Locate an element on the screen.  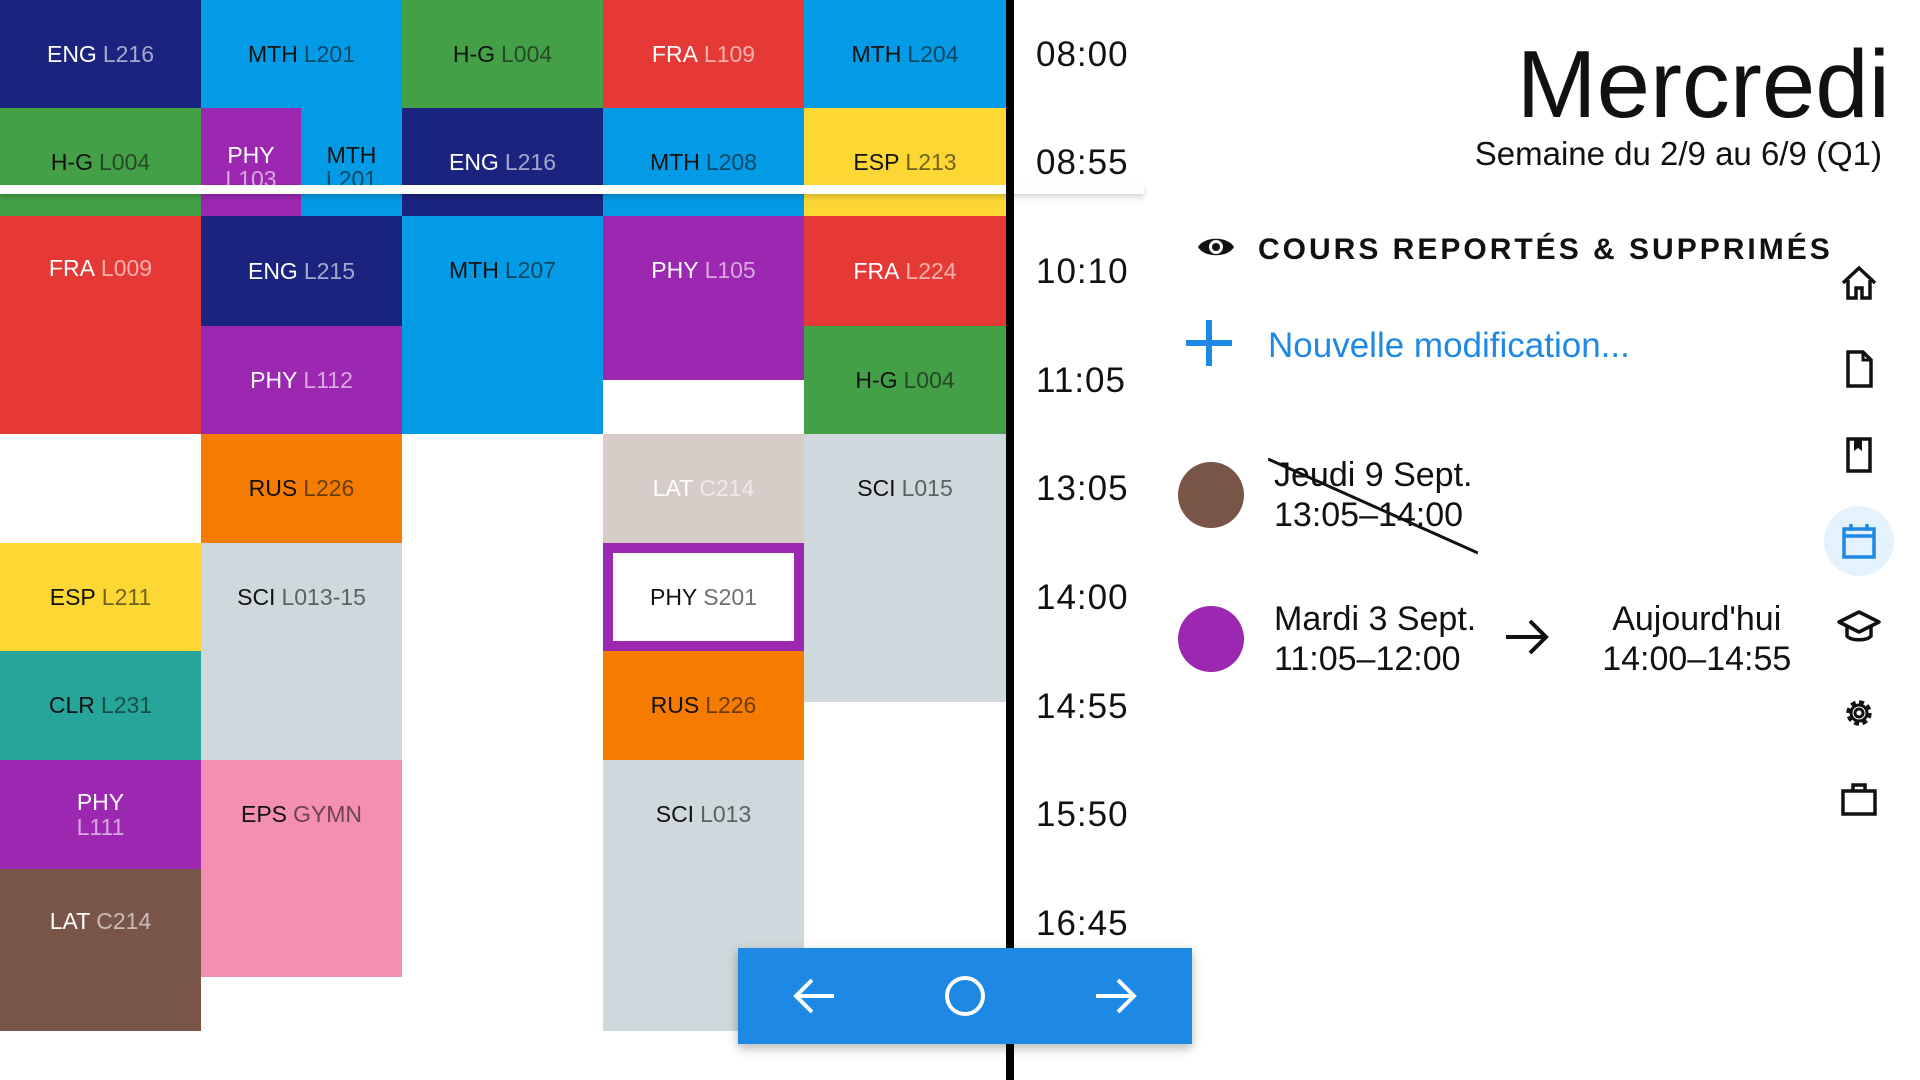
document-icon is located at coordinates (1859, 369).